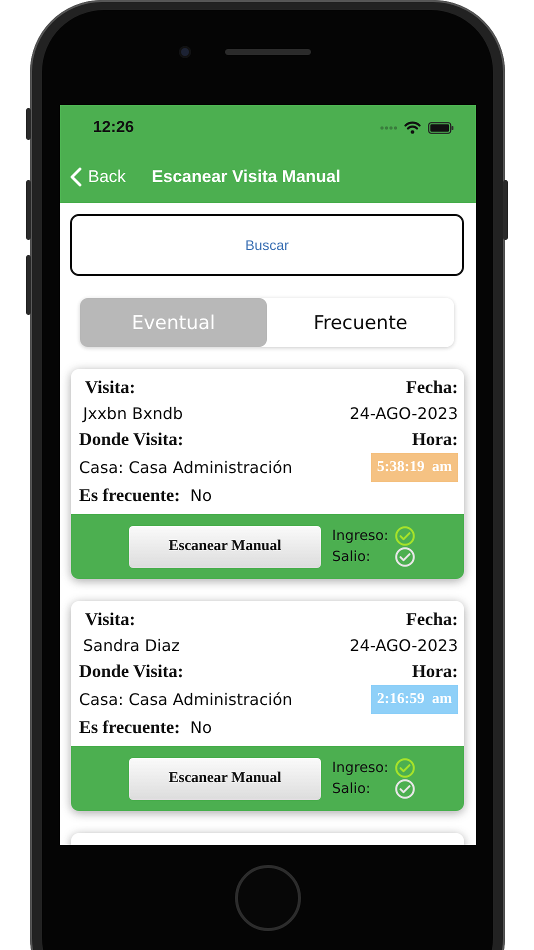 This screenshot has width=534, height=950. What do you see at coordinates (414, 467) in the screenshot?
I see `visit-time: 5:38:19 am` at bounding box center [414, 467].